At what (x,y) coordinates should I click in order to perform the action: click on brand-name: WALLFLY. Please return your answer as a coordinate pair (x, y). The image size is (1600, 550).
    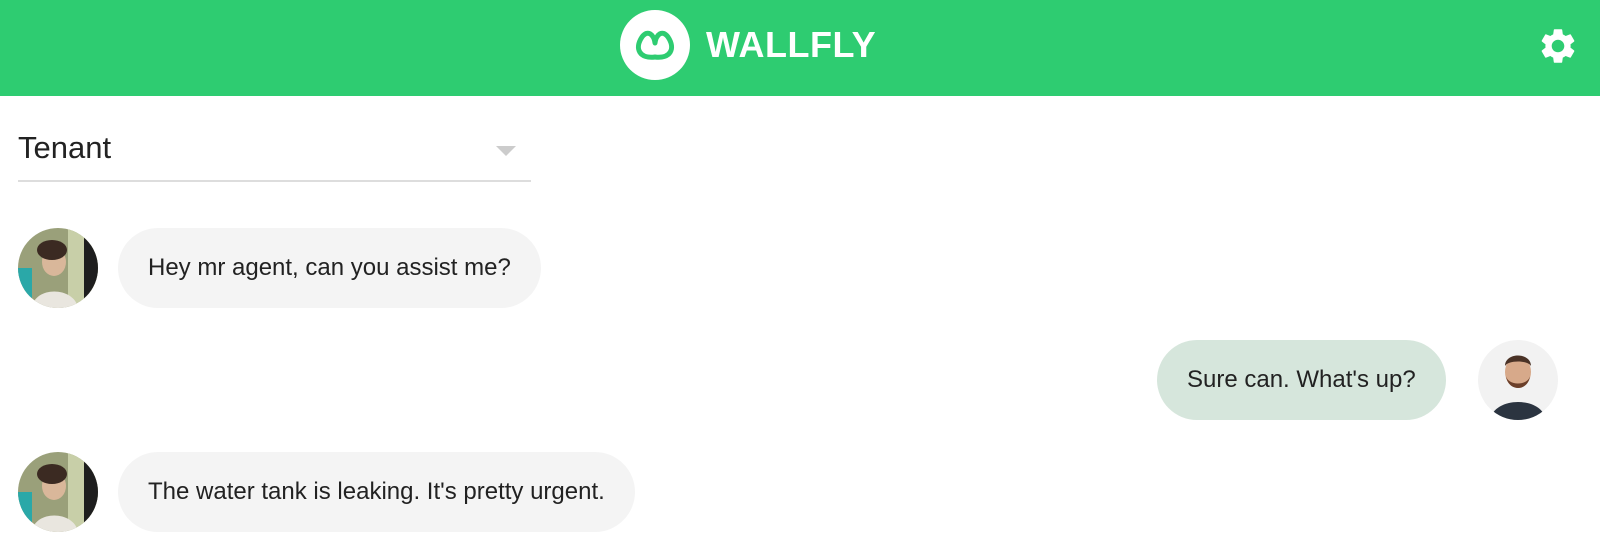
    Looking at the image, I should click on (791, 44).